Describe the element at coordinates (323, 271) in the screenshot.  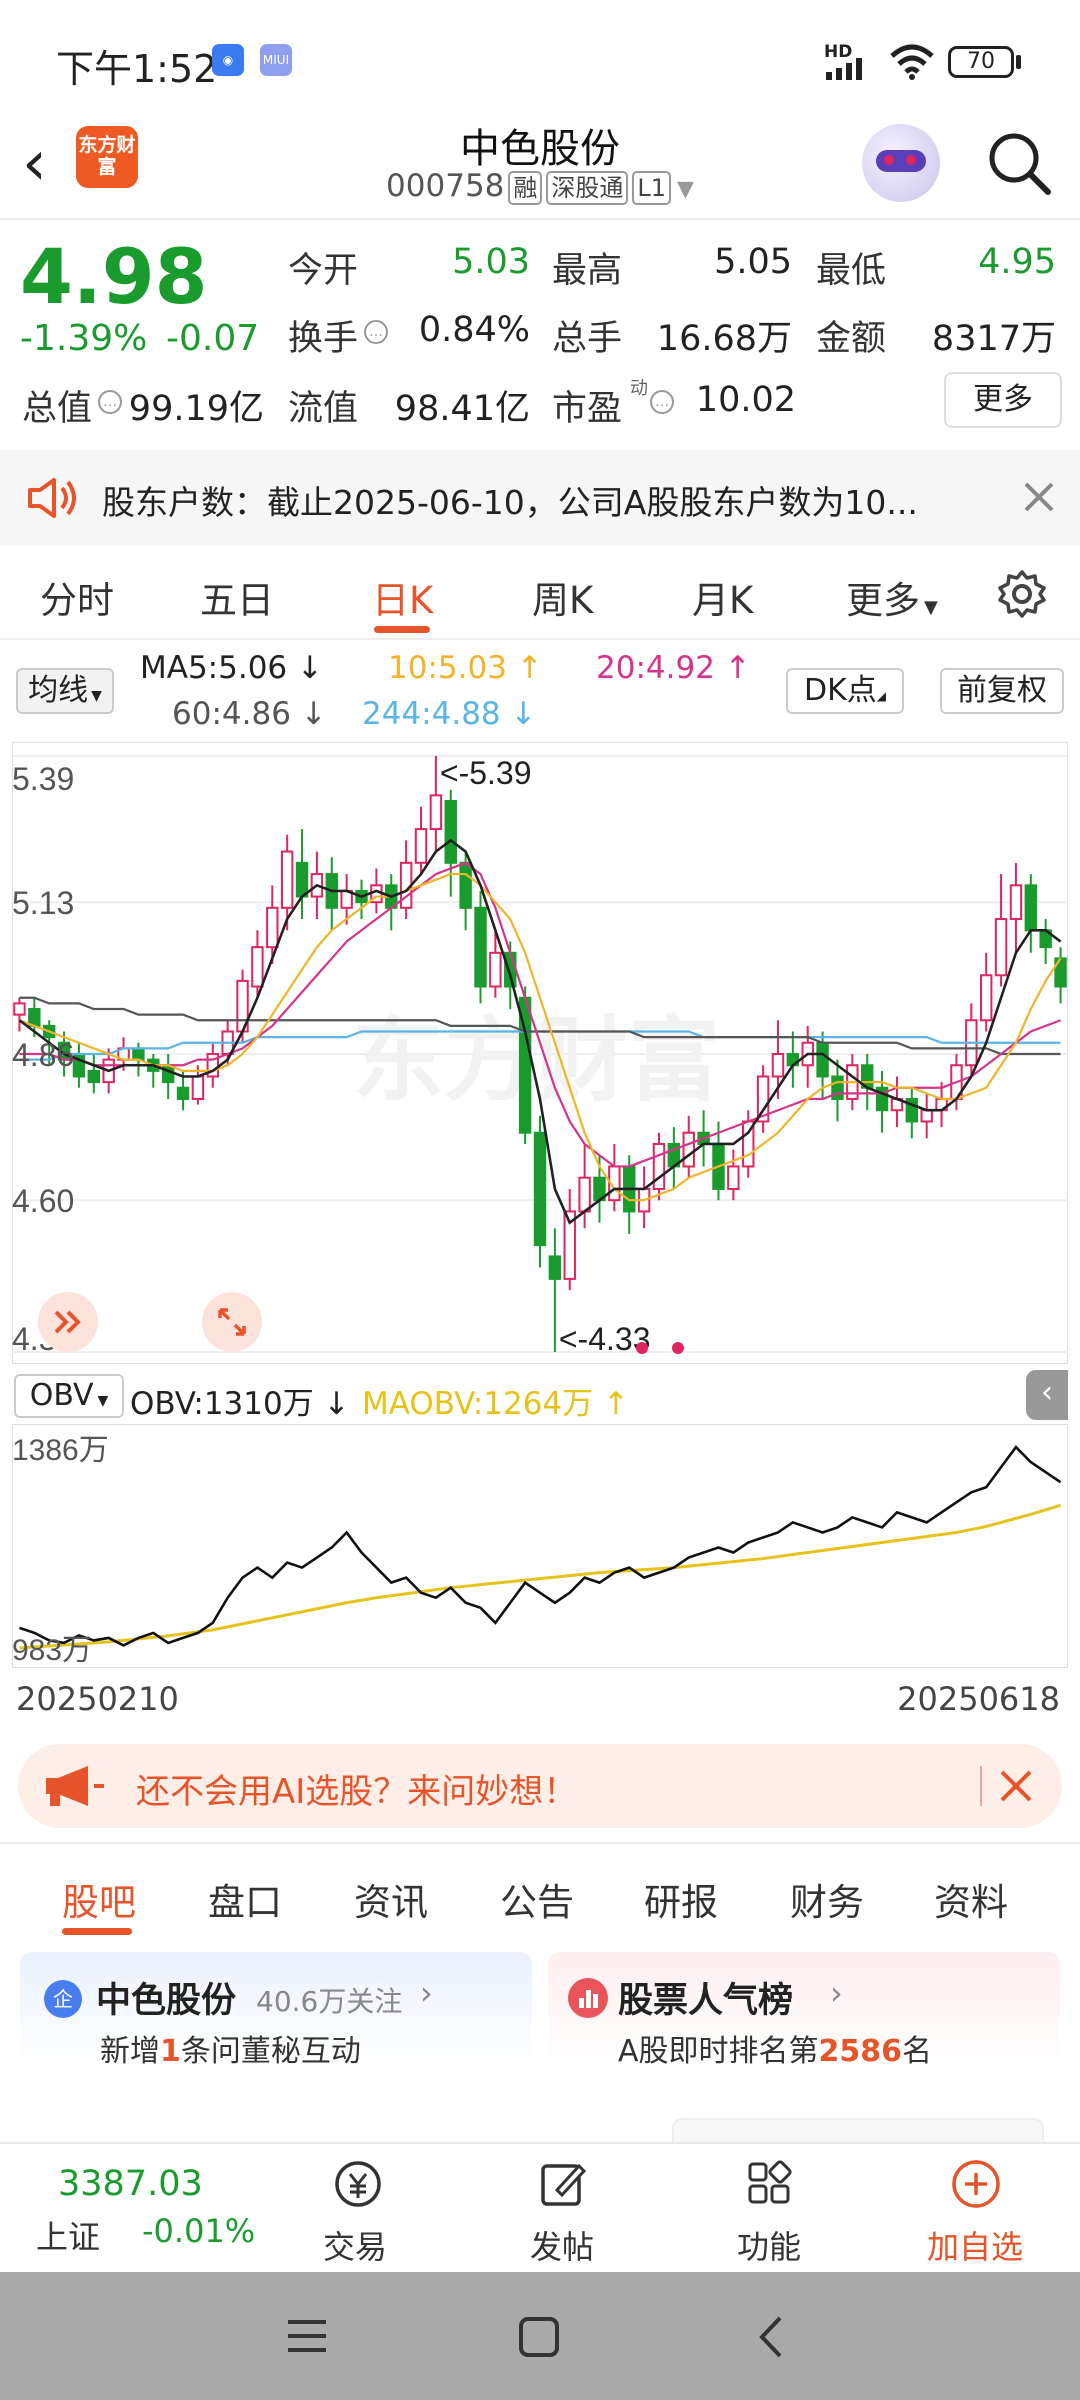
I see `open-label: 今开` at that location.